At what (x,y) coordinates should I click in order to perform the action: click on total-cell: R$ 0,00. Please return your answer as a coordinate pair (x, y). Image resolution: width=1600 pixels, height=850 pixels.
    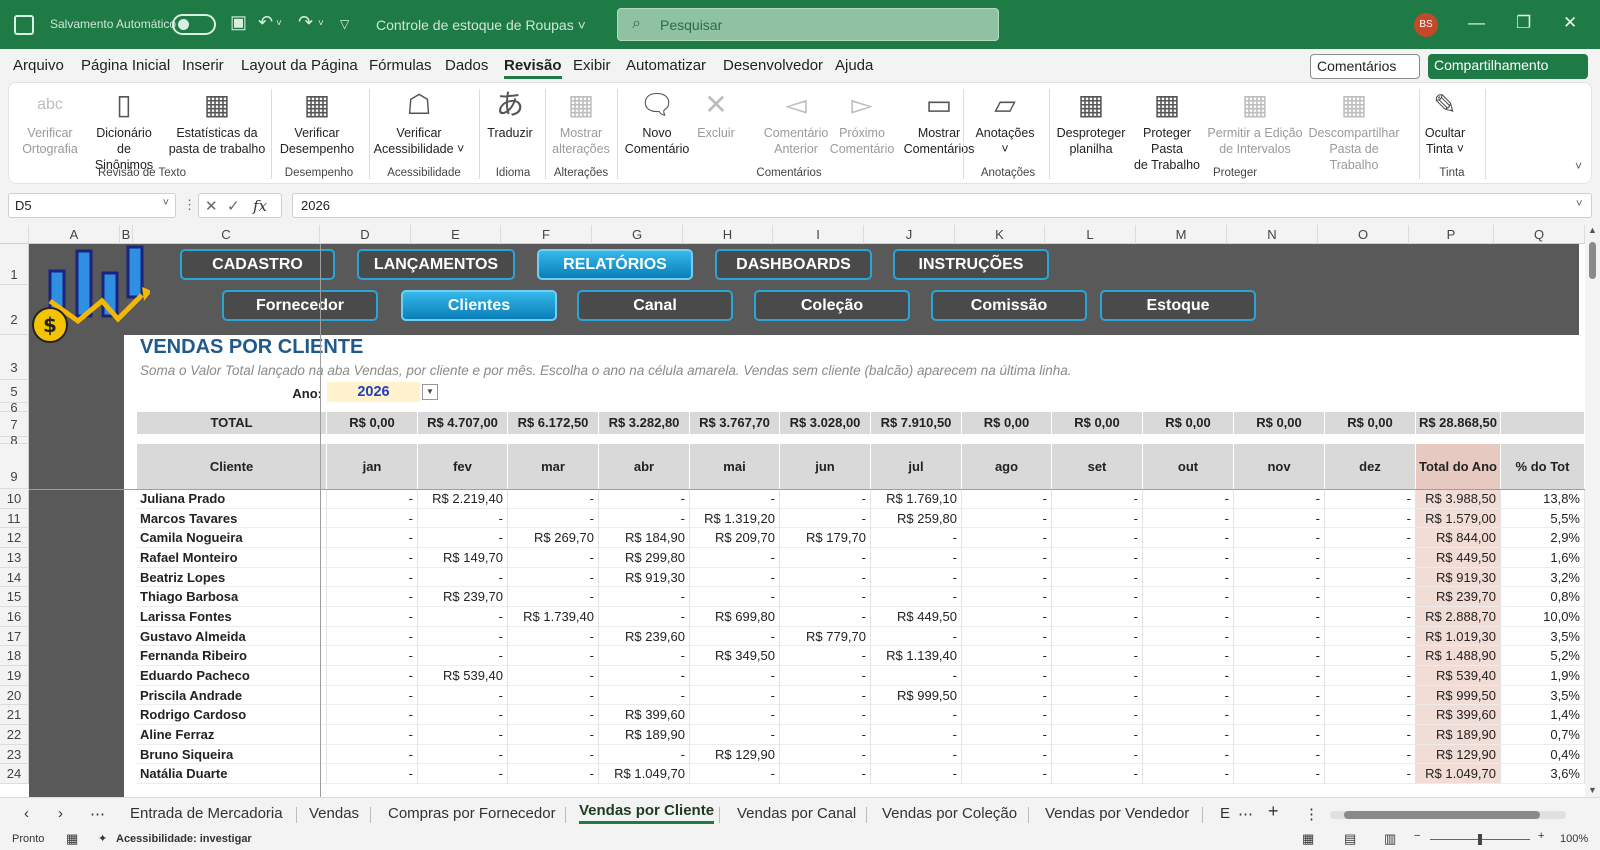
    Looking at the image, I should click on (1279, 423).